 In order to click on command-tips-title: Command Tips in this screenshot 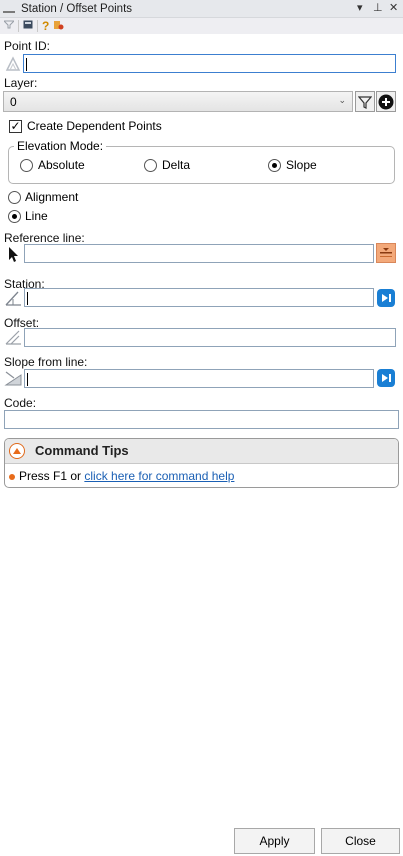, I will do `click(82, 450)`.